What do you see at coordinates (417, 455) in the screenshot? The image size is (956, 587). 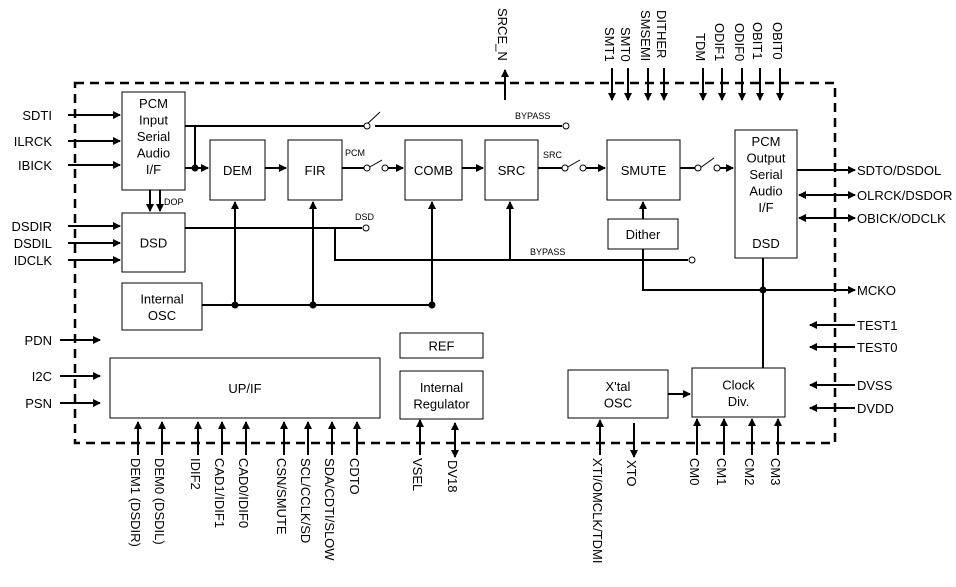 I see `pin-vsel: VSEL` at bounding box center [417, 455].